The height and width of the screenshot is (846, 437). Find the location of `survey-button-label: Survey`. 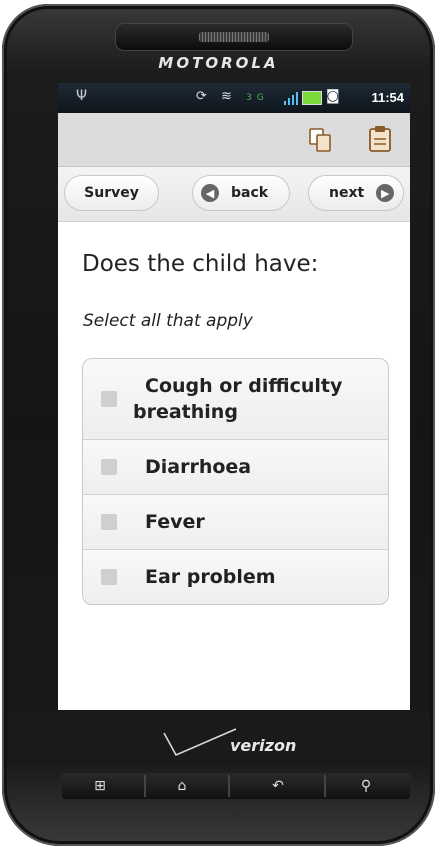

survey-button-label: Survey is located at coordinates (111, 193).